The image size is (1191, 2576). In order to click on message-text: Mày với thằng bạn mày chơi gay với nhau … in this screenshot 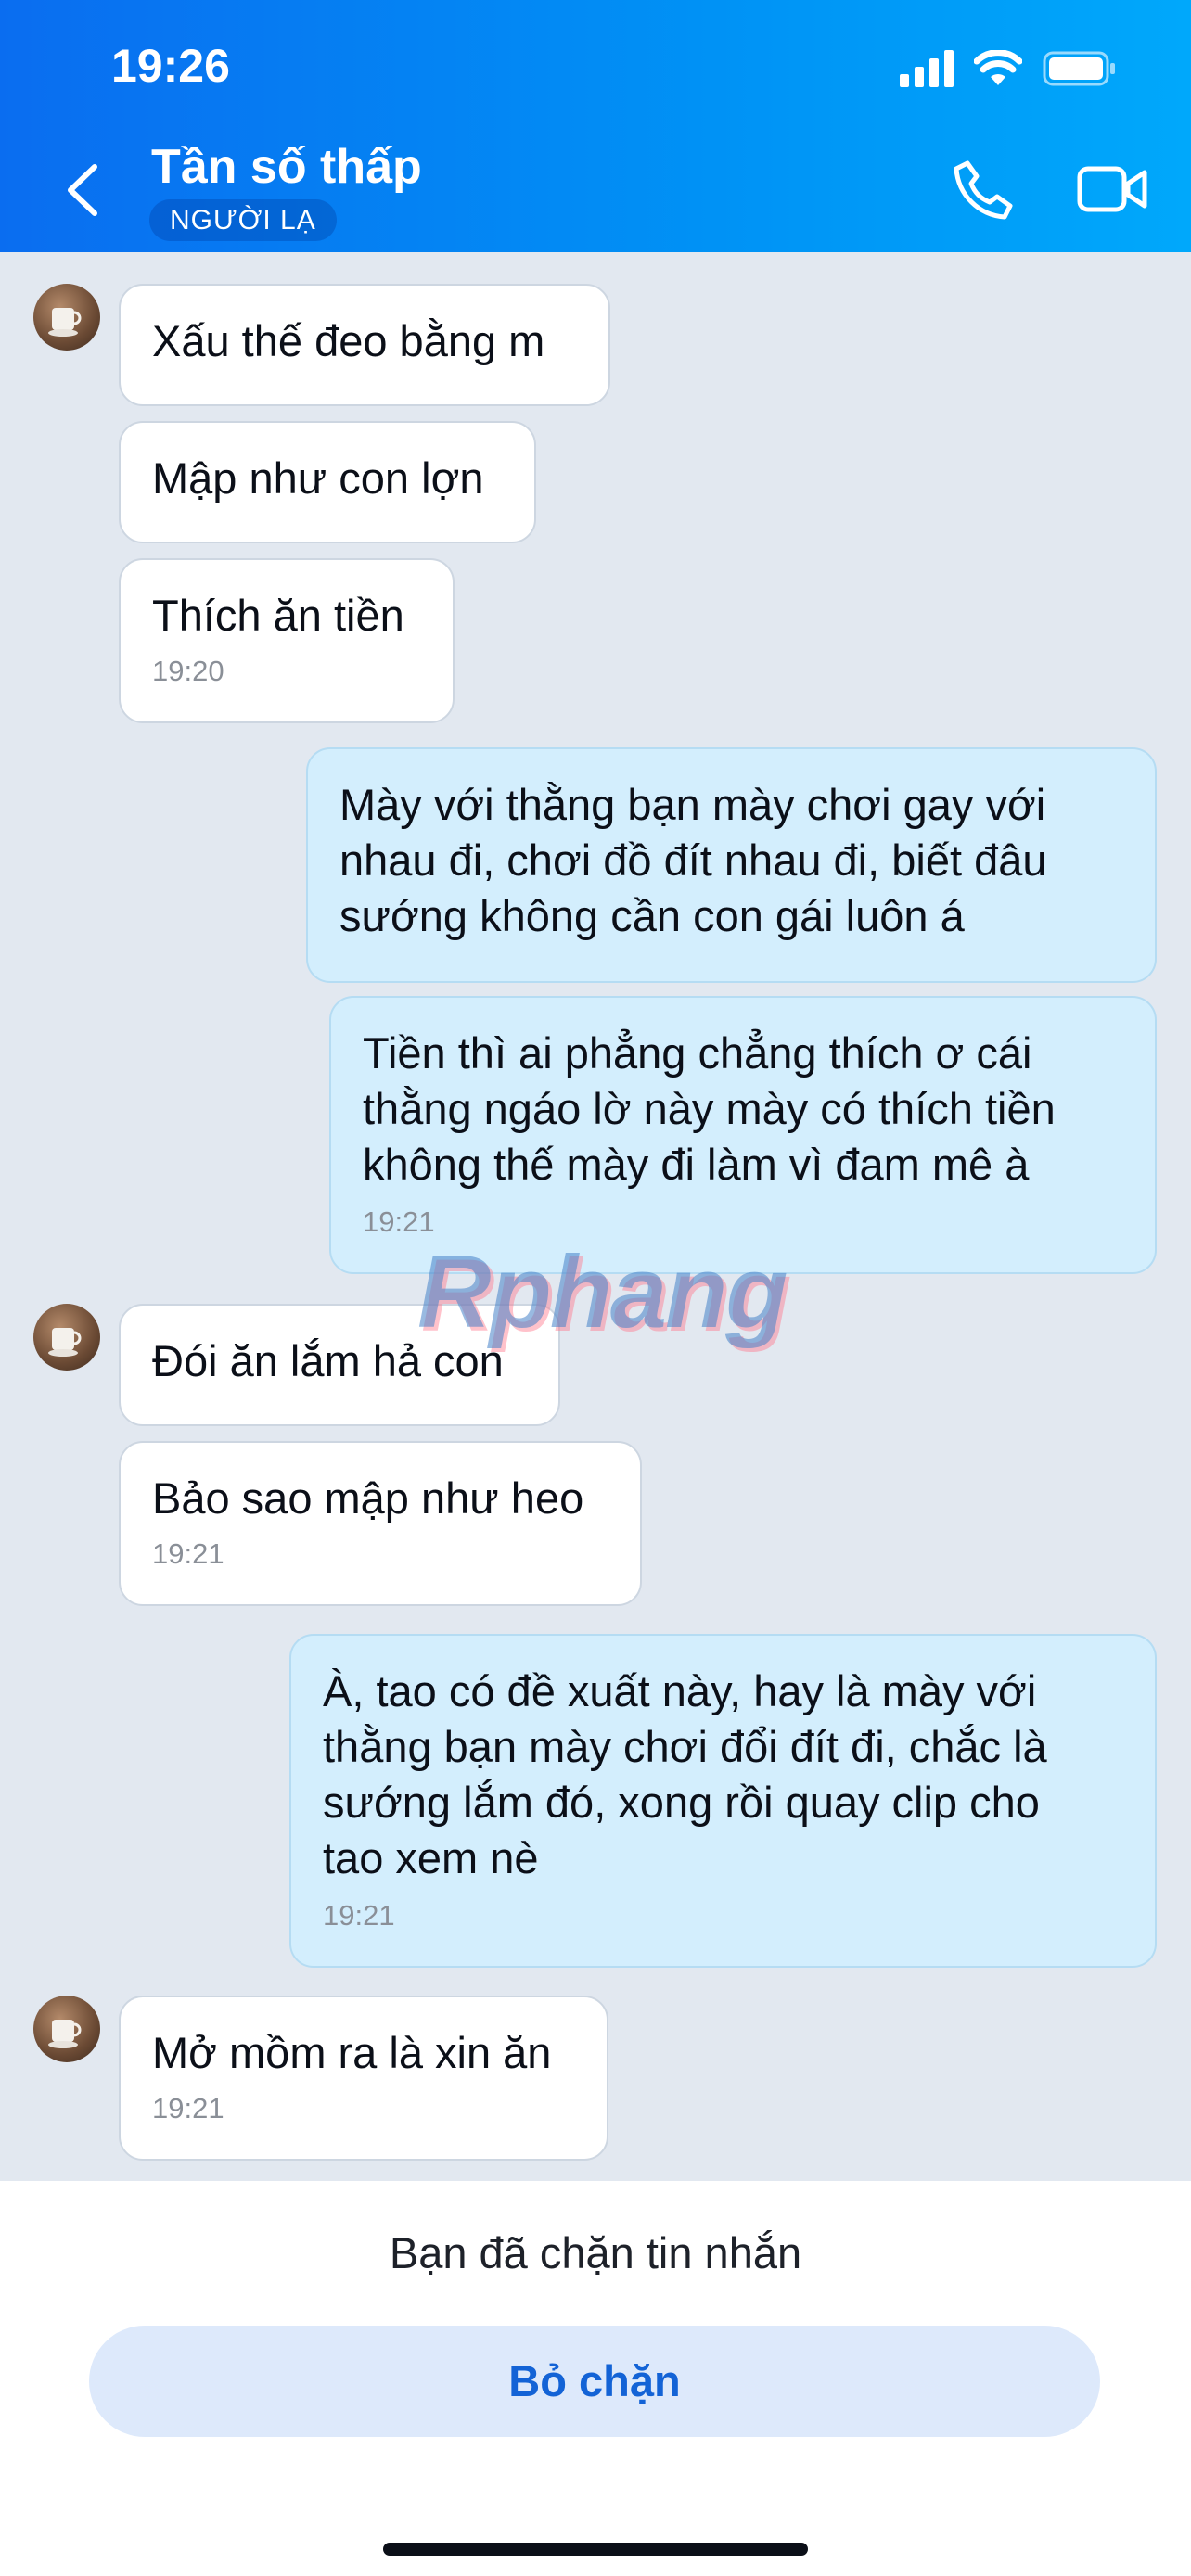, I will do `click(693, 860)`.